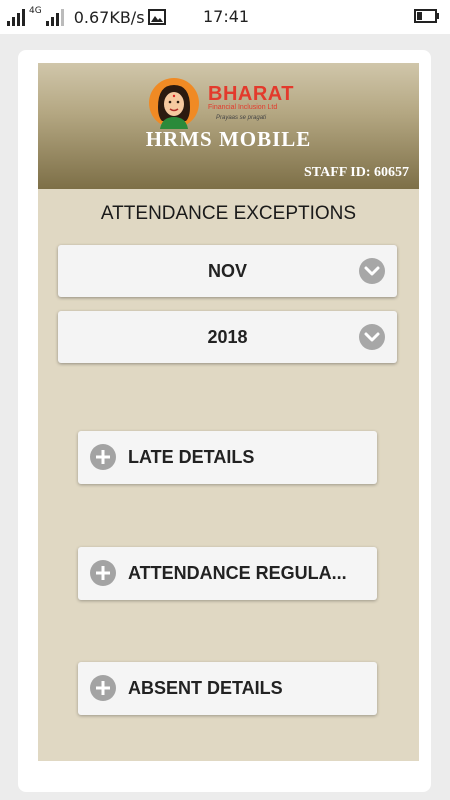 The image size is (450, 800). I want to click on status-icons: 4G 0.67KB/s, so click(86, 17).